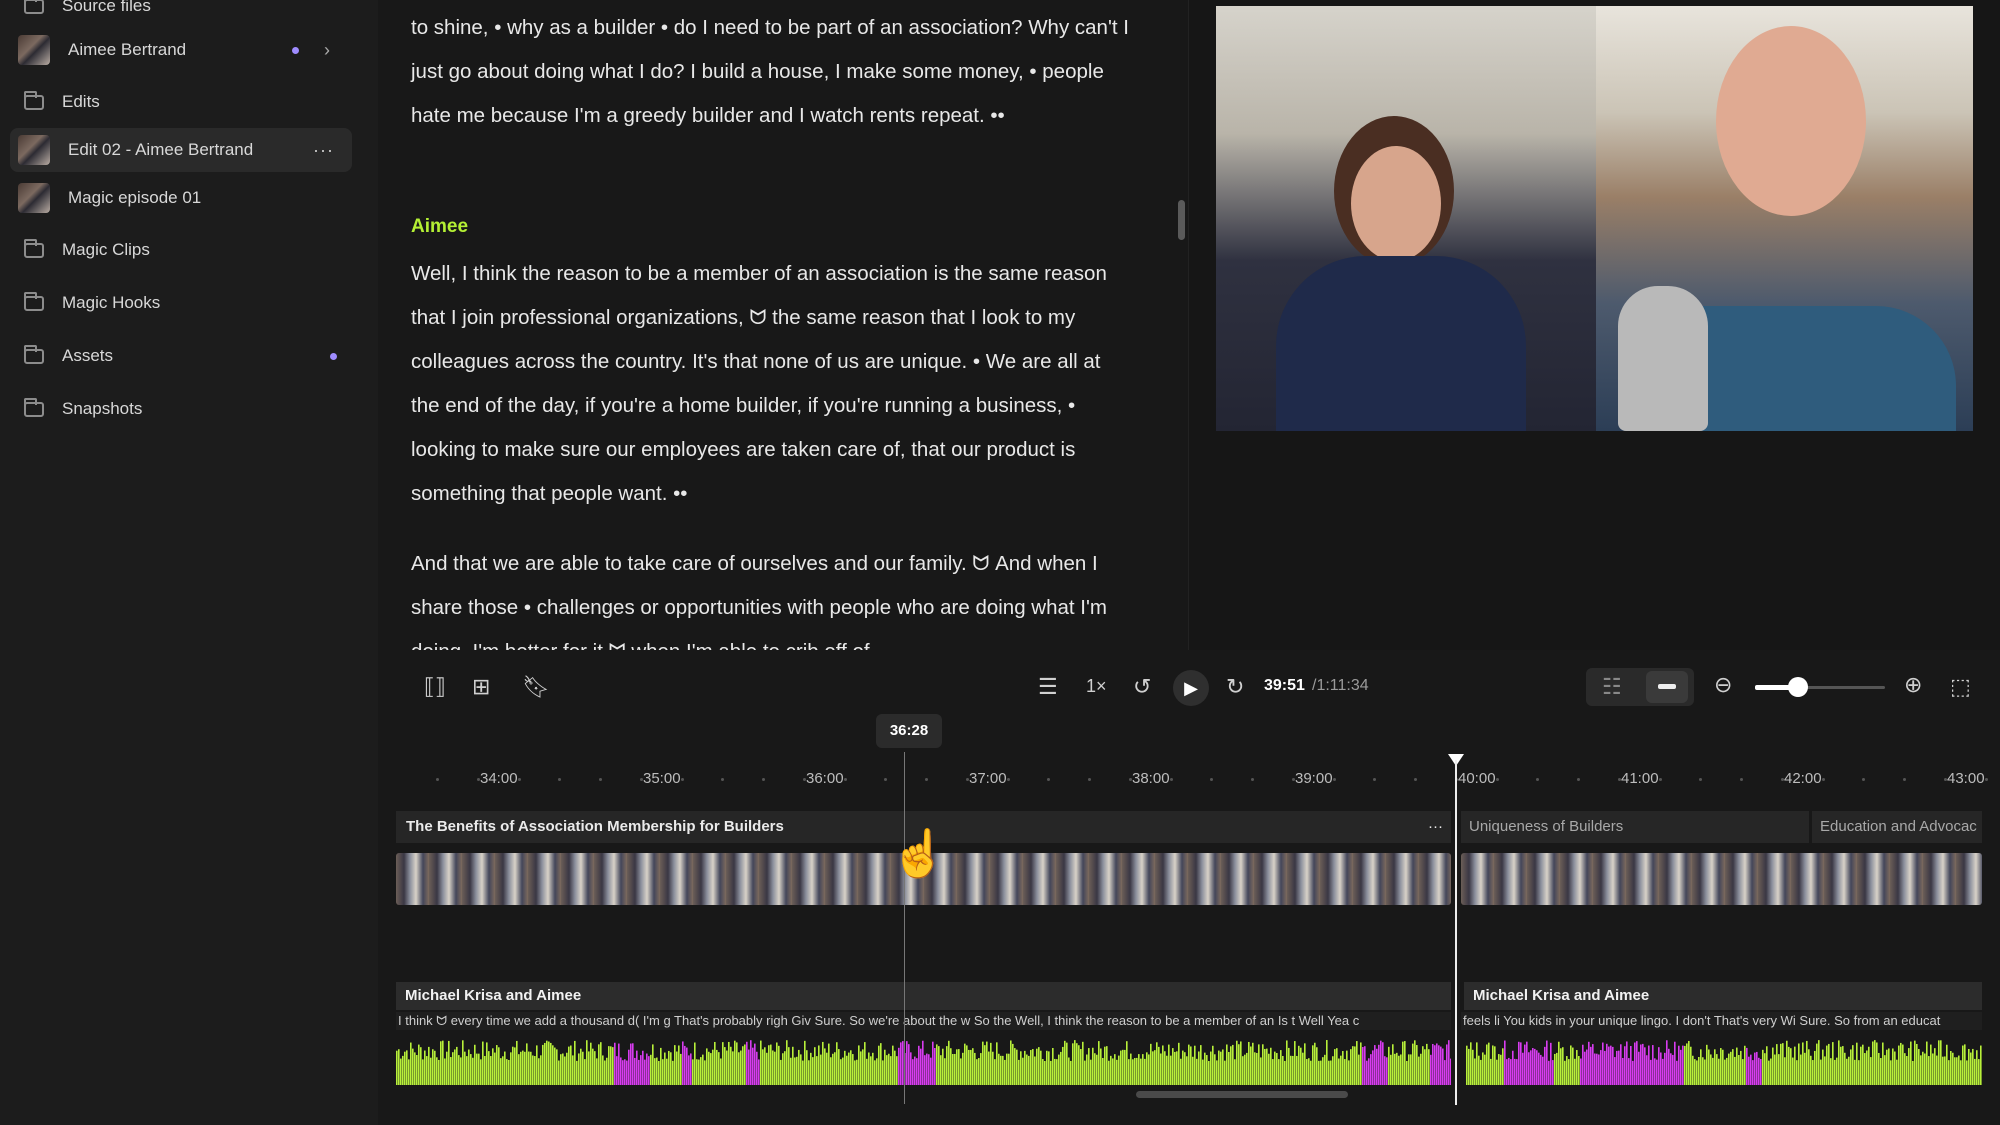  What do you see at coordinates (1798, 687) in the screenshot?
I see `zoom-slider-knob` at bounding box center [1798, 687].